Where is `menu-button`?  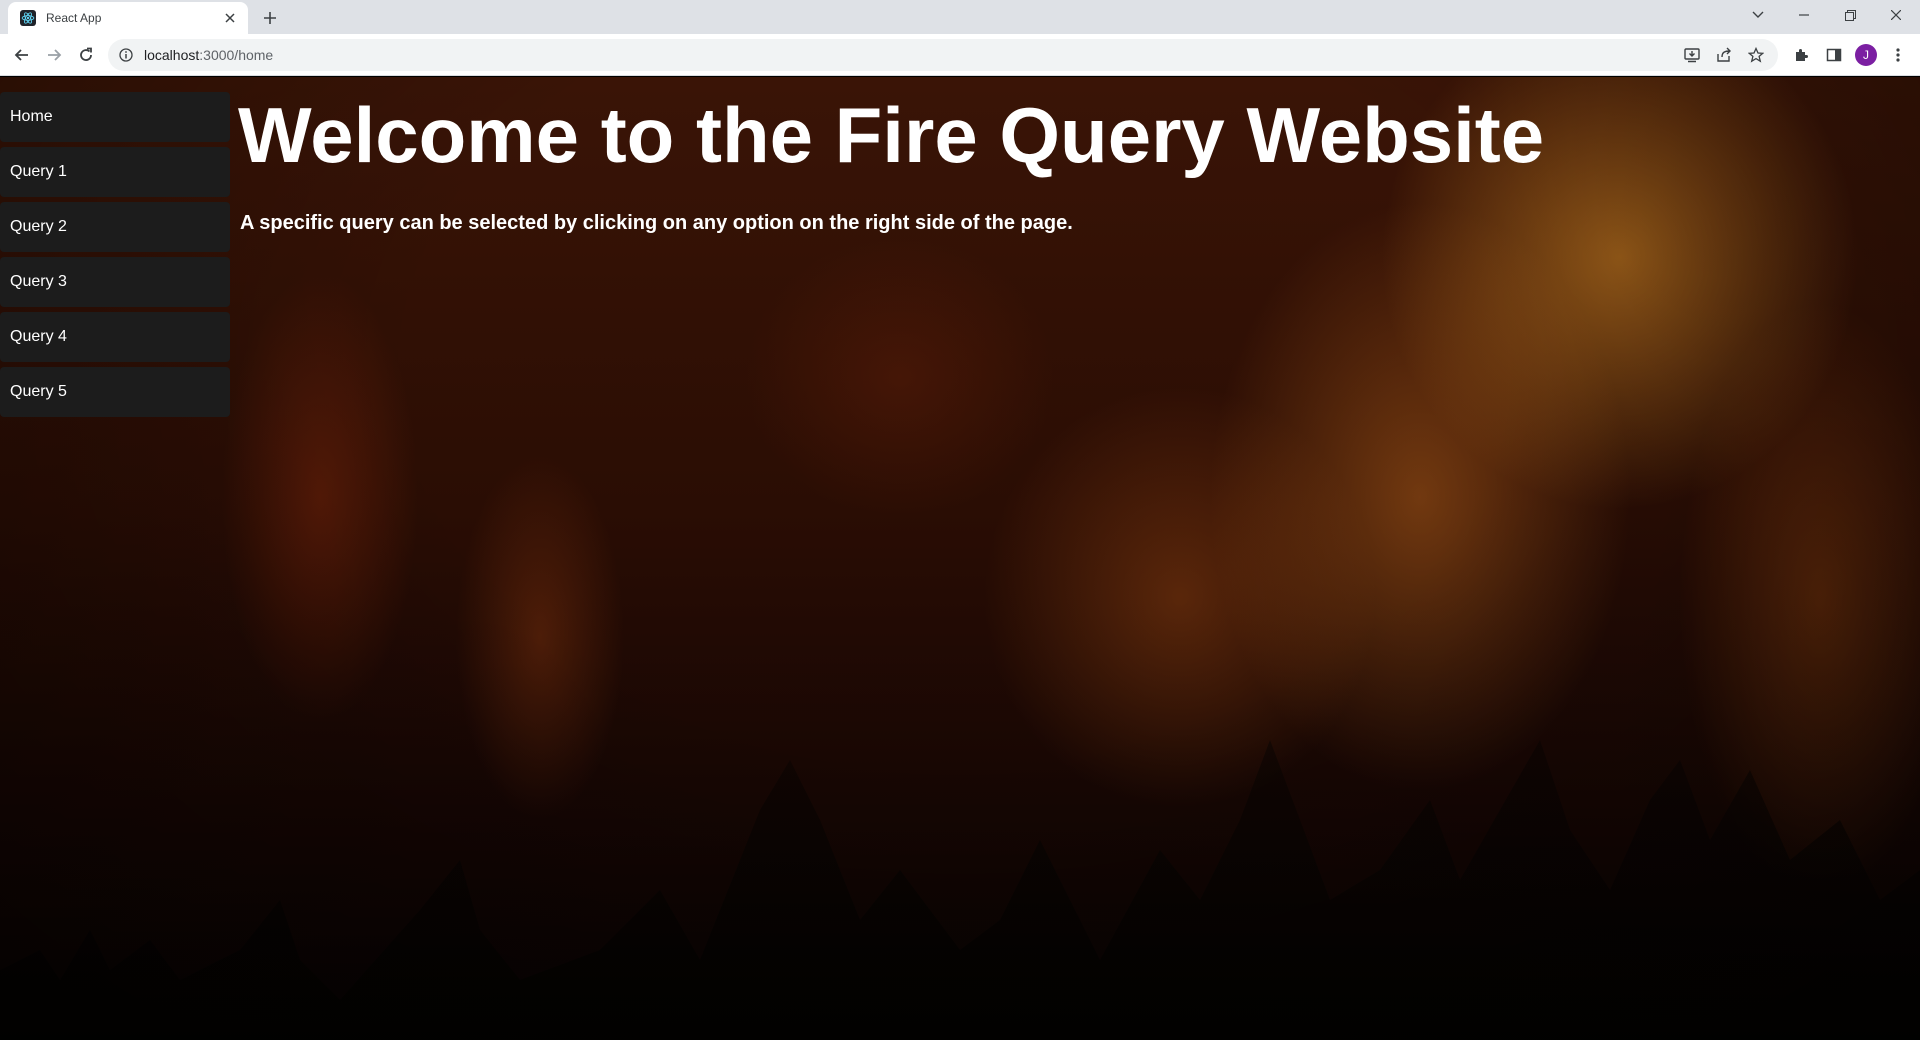
menu-button is located at coordinates (1898, 55).